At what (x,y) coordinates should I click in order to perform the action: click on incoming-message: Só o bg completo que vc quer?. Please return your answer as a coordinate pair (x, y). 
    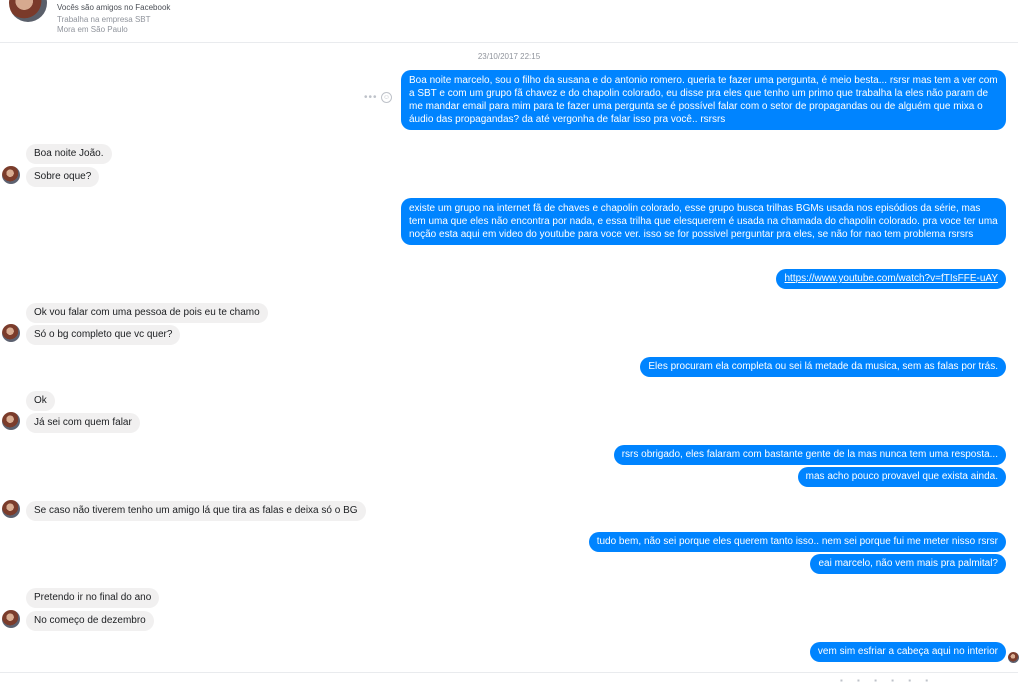
    Looking at the image, I should click on (103, 335).